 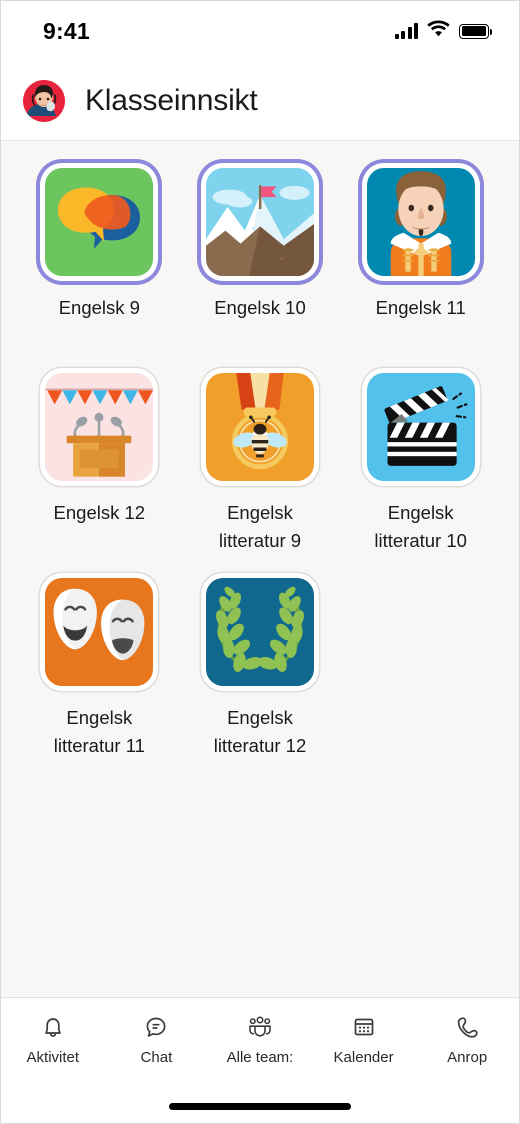 I want to click on status-time: 9:41, so click(x=66, y=30).